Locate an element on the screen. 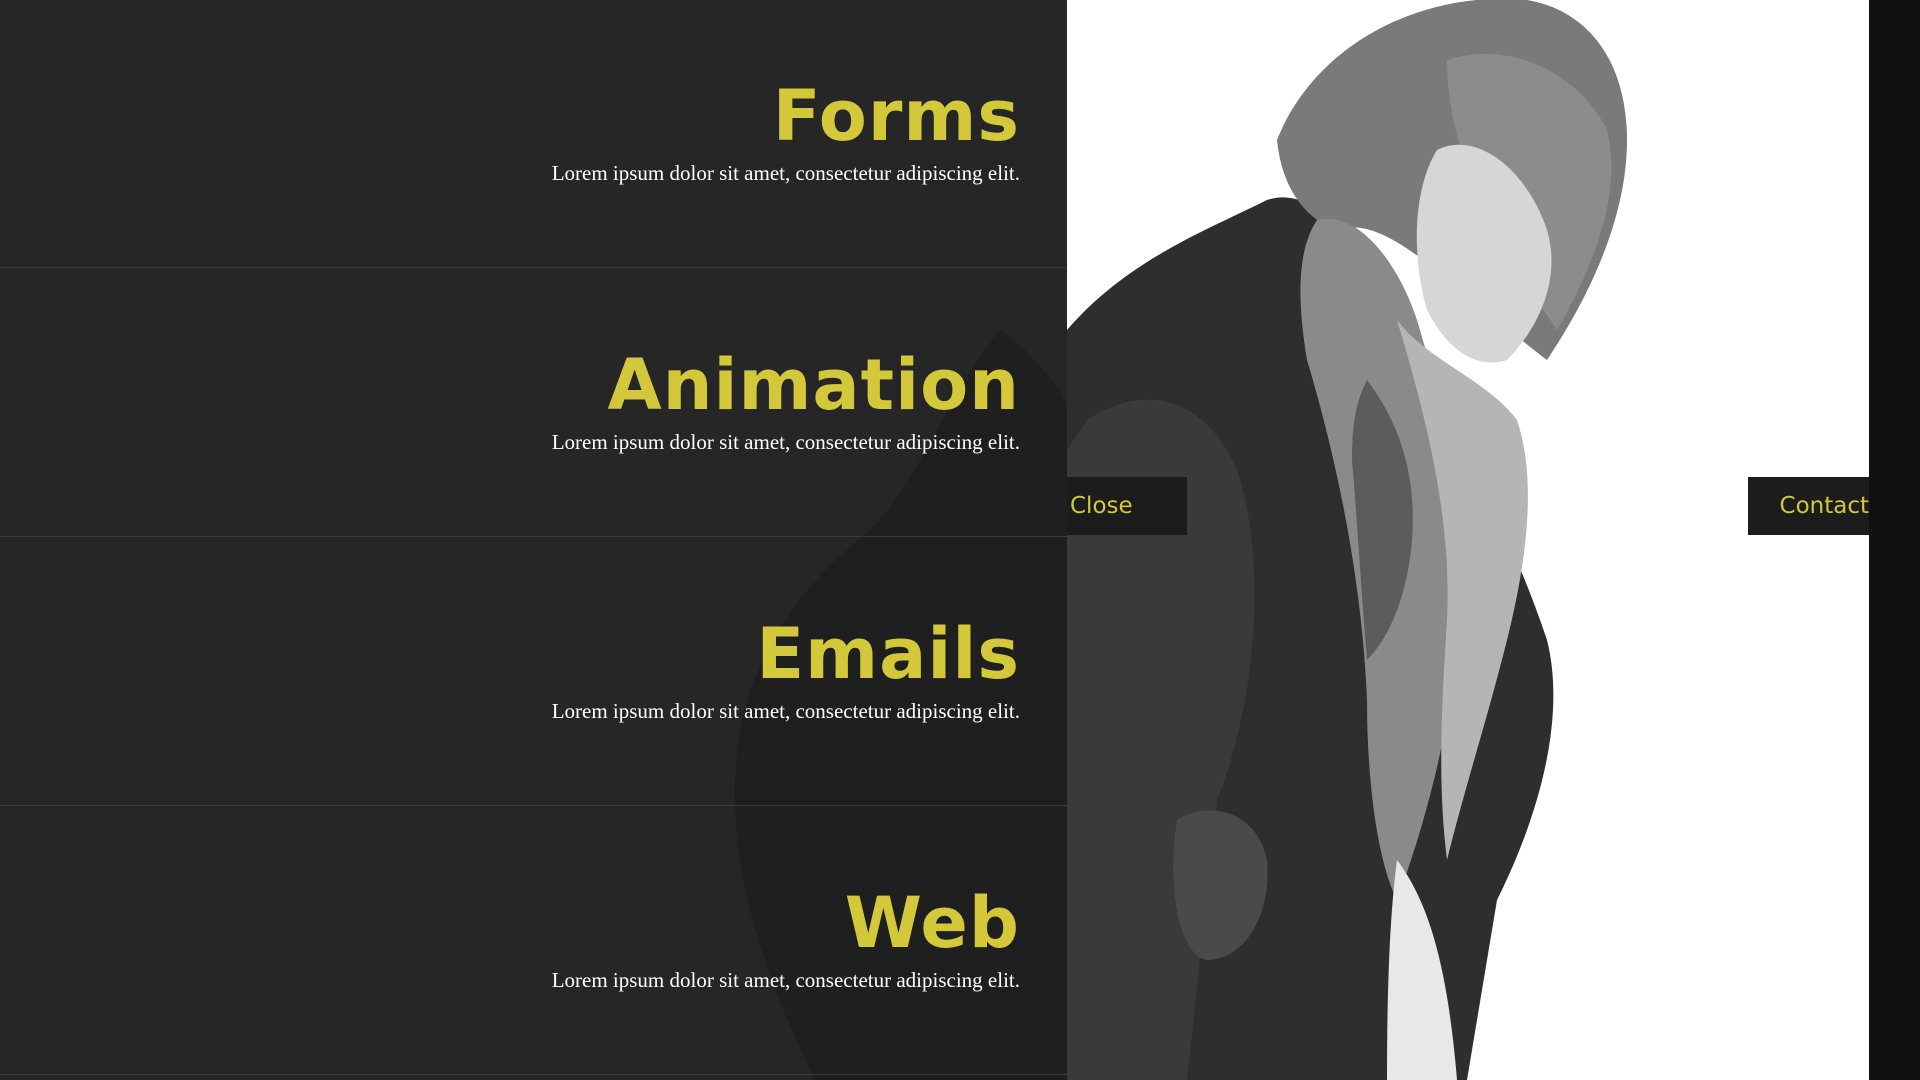 The image size is (1920, 1080). menu-item-title: Animation is located at coordinates (813, 385).